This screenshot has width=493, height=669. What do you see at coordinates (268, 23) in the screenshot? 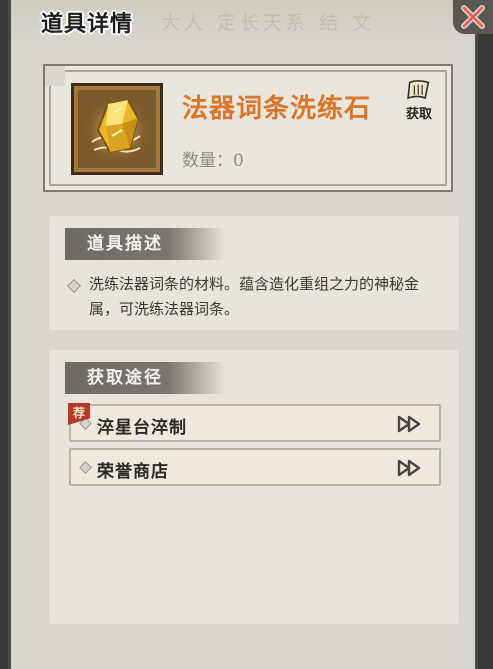
I see `header-backdrop-text: 大人 定长天系 结 文` at bounding box center [268, 23].